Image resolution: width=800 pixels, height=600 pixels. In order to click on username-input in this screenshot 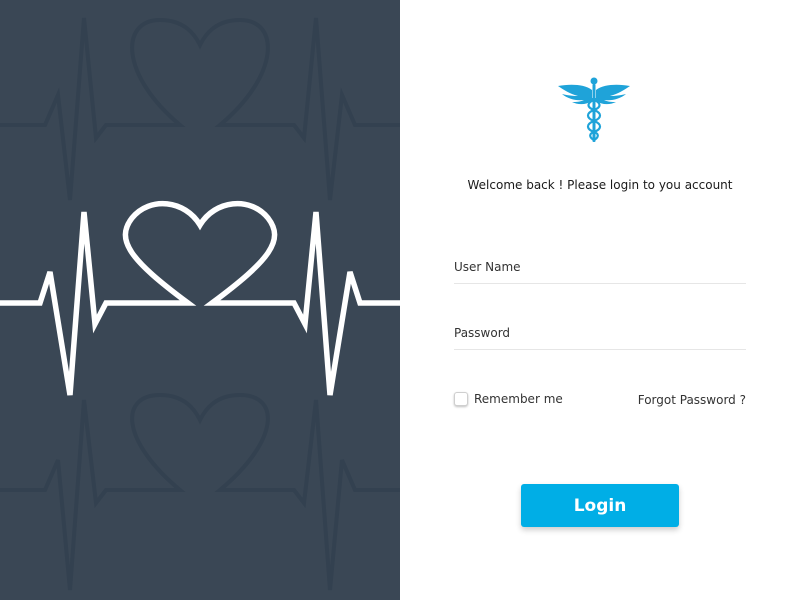, I will do `click(600, 270)`.